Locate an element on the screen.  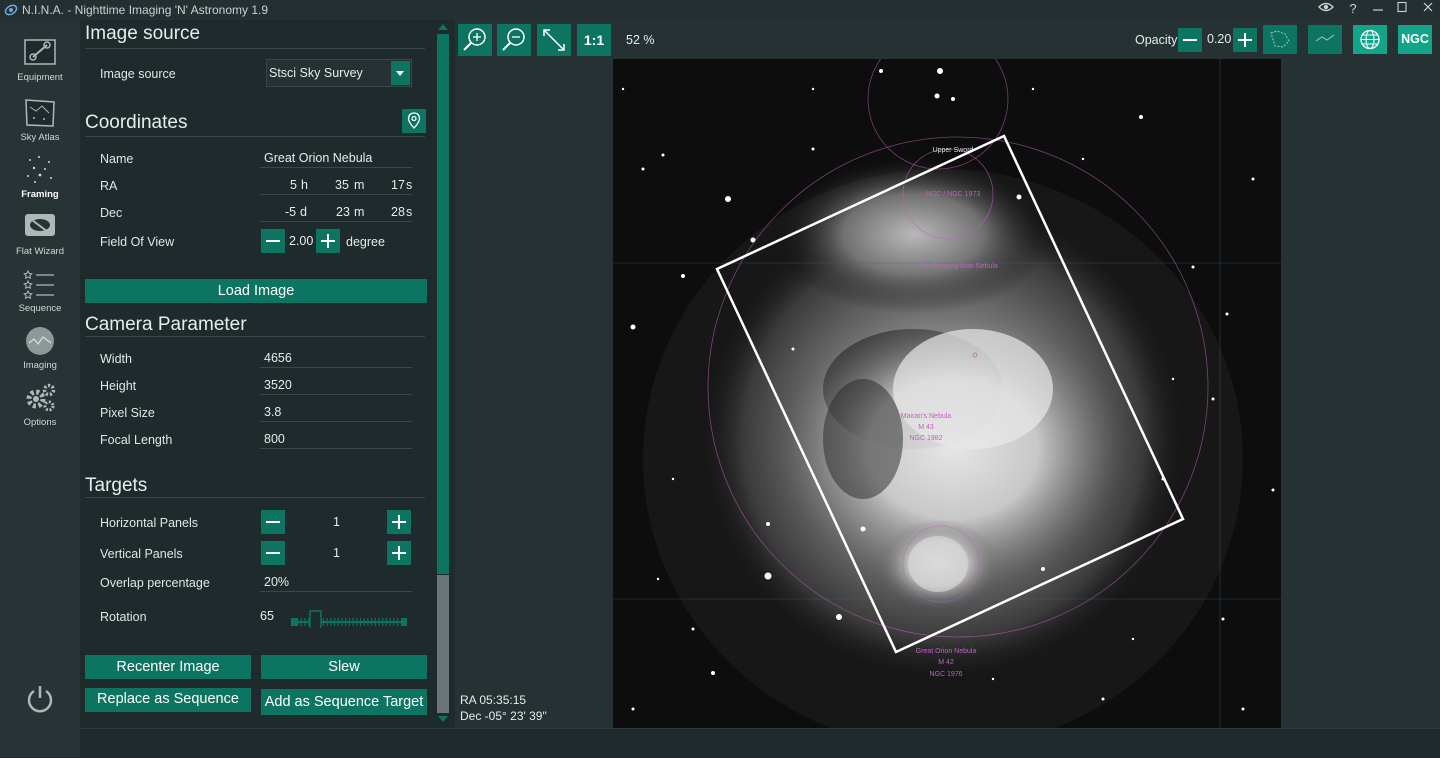
constellation-lines-toggle is located at coordinates (1325, 39).